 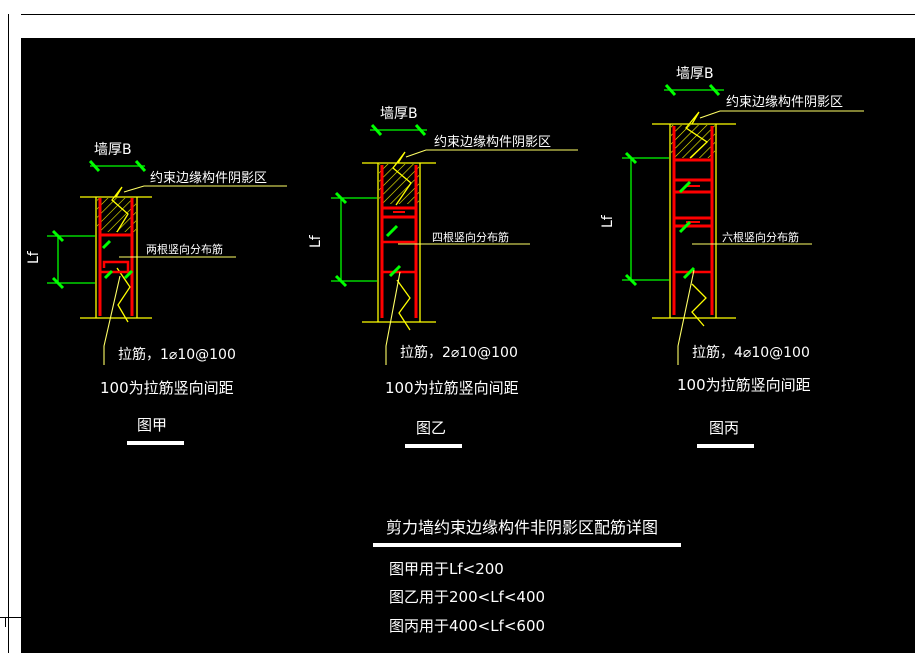 I want to click on vertical-bars-label: 四根竖向分布筋, so click(x=470, y=237).